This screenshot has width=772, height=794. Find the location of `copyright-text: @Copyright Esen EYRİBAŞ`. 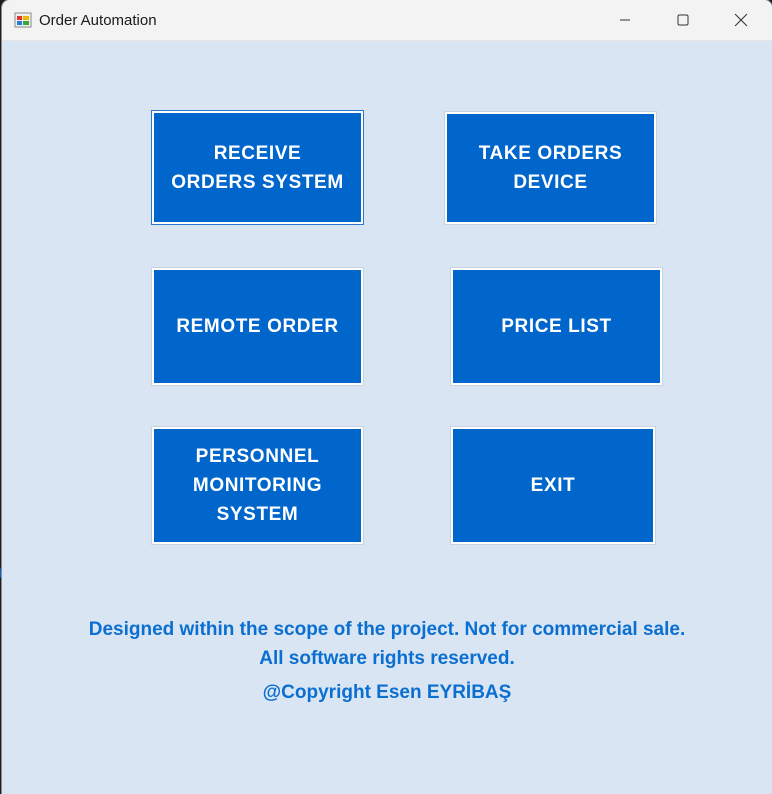

copyright-text: @Copyright Esen EYRİBAŞ is located at coordinates (387, 692).